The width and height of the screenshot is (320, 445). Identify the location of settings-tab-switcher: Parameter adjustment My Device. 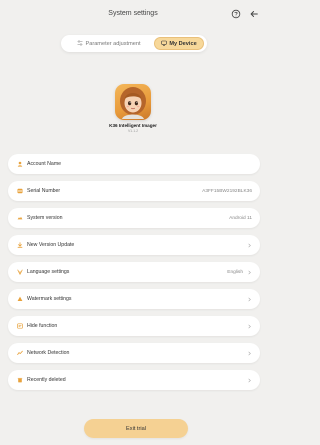
(134, 43).